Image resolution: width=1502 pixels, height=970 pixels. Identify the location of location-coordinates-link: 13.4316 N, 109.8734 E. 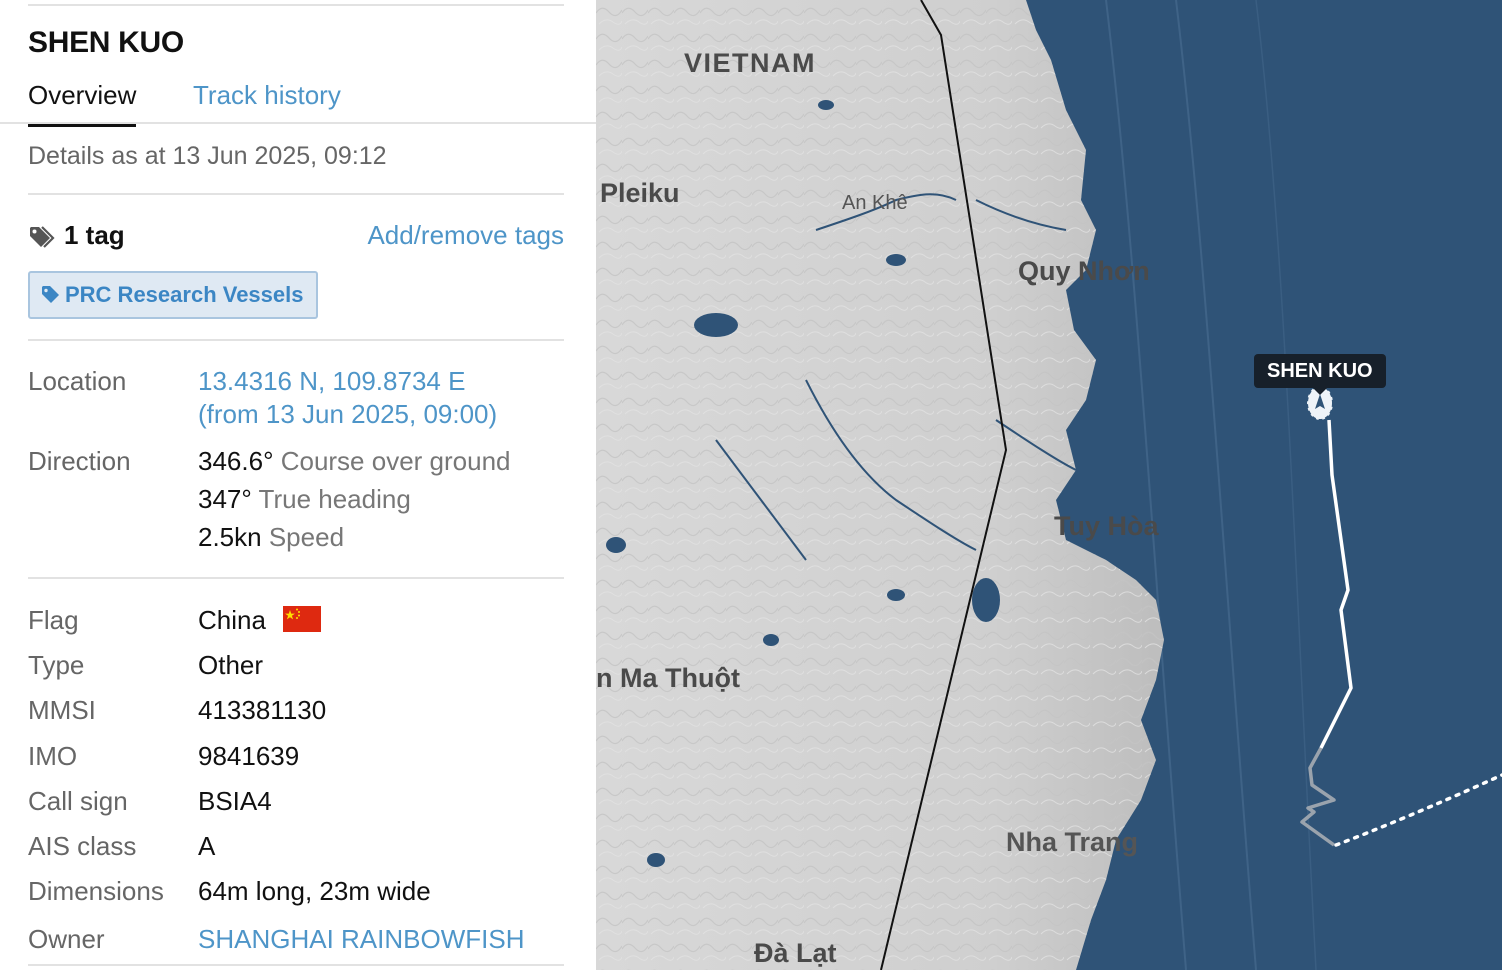
(331, 381).